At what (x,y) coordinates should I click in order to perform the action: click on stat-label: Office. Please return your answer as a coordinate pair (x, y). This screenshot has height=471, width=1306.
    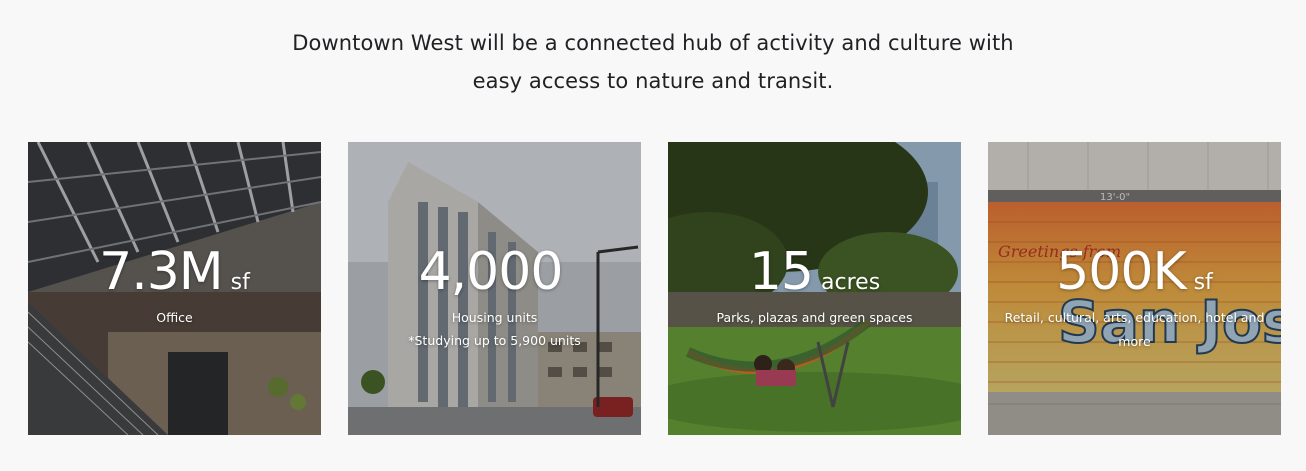
    Looking at the image, I should click on (174, 317).